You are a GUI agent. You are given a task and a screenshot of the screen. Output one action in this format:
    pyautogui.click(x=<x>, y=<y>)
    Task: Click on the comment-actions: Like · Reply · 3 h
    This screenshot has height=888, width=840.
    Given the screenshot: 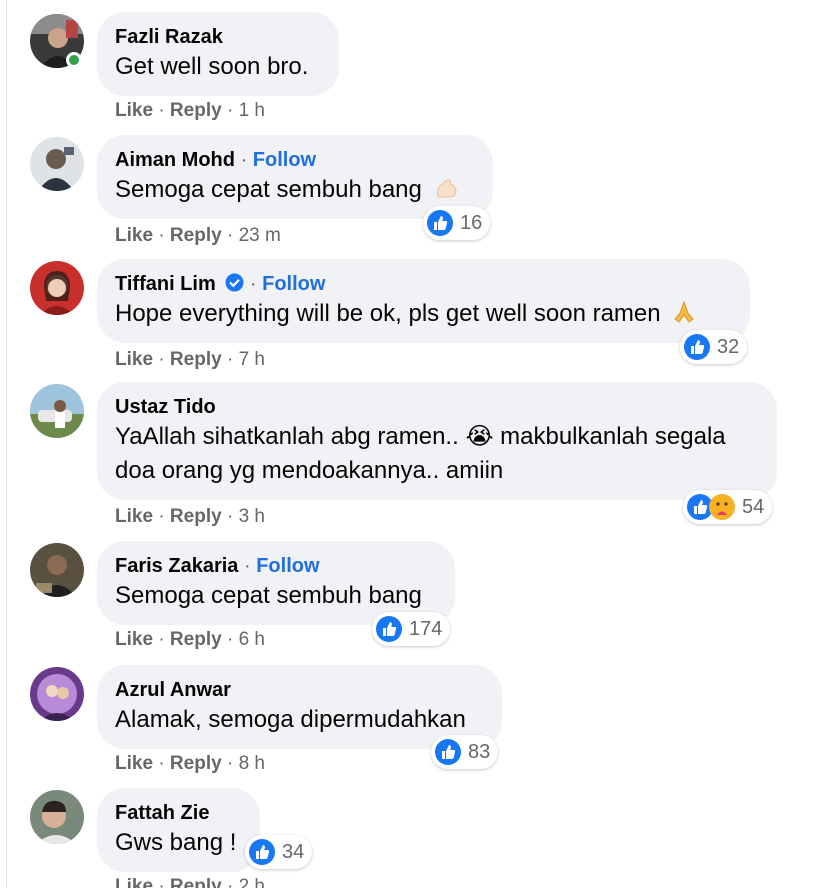 What is the action you would take?
    pyautogui.click(x=190, y=517)
    